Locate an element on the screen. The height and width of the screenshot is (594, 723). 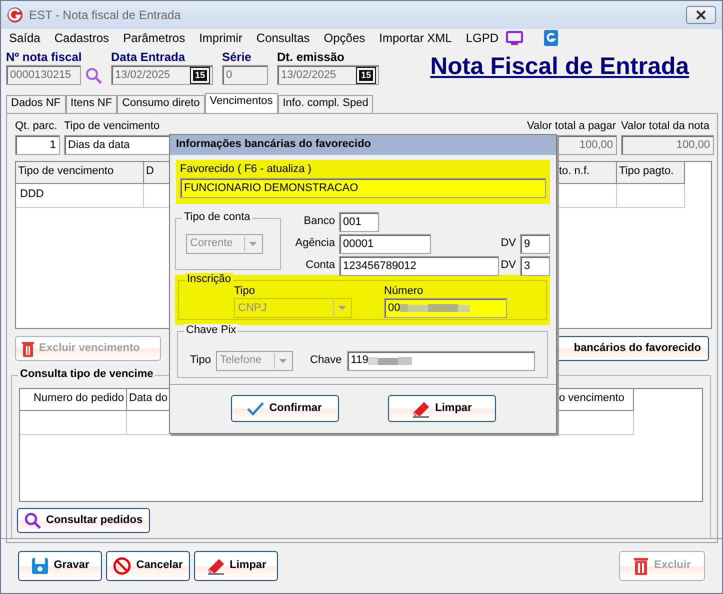
account-field: 123456789012 is located at coordinates (419, 266).